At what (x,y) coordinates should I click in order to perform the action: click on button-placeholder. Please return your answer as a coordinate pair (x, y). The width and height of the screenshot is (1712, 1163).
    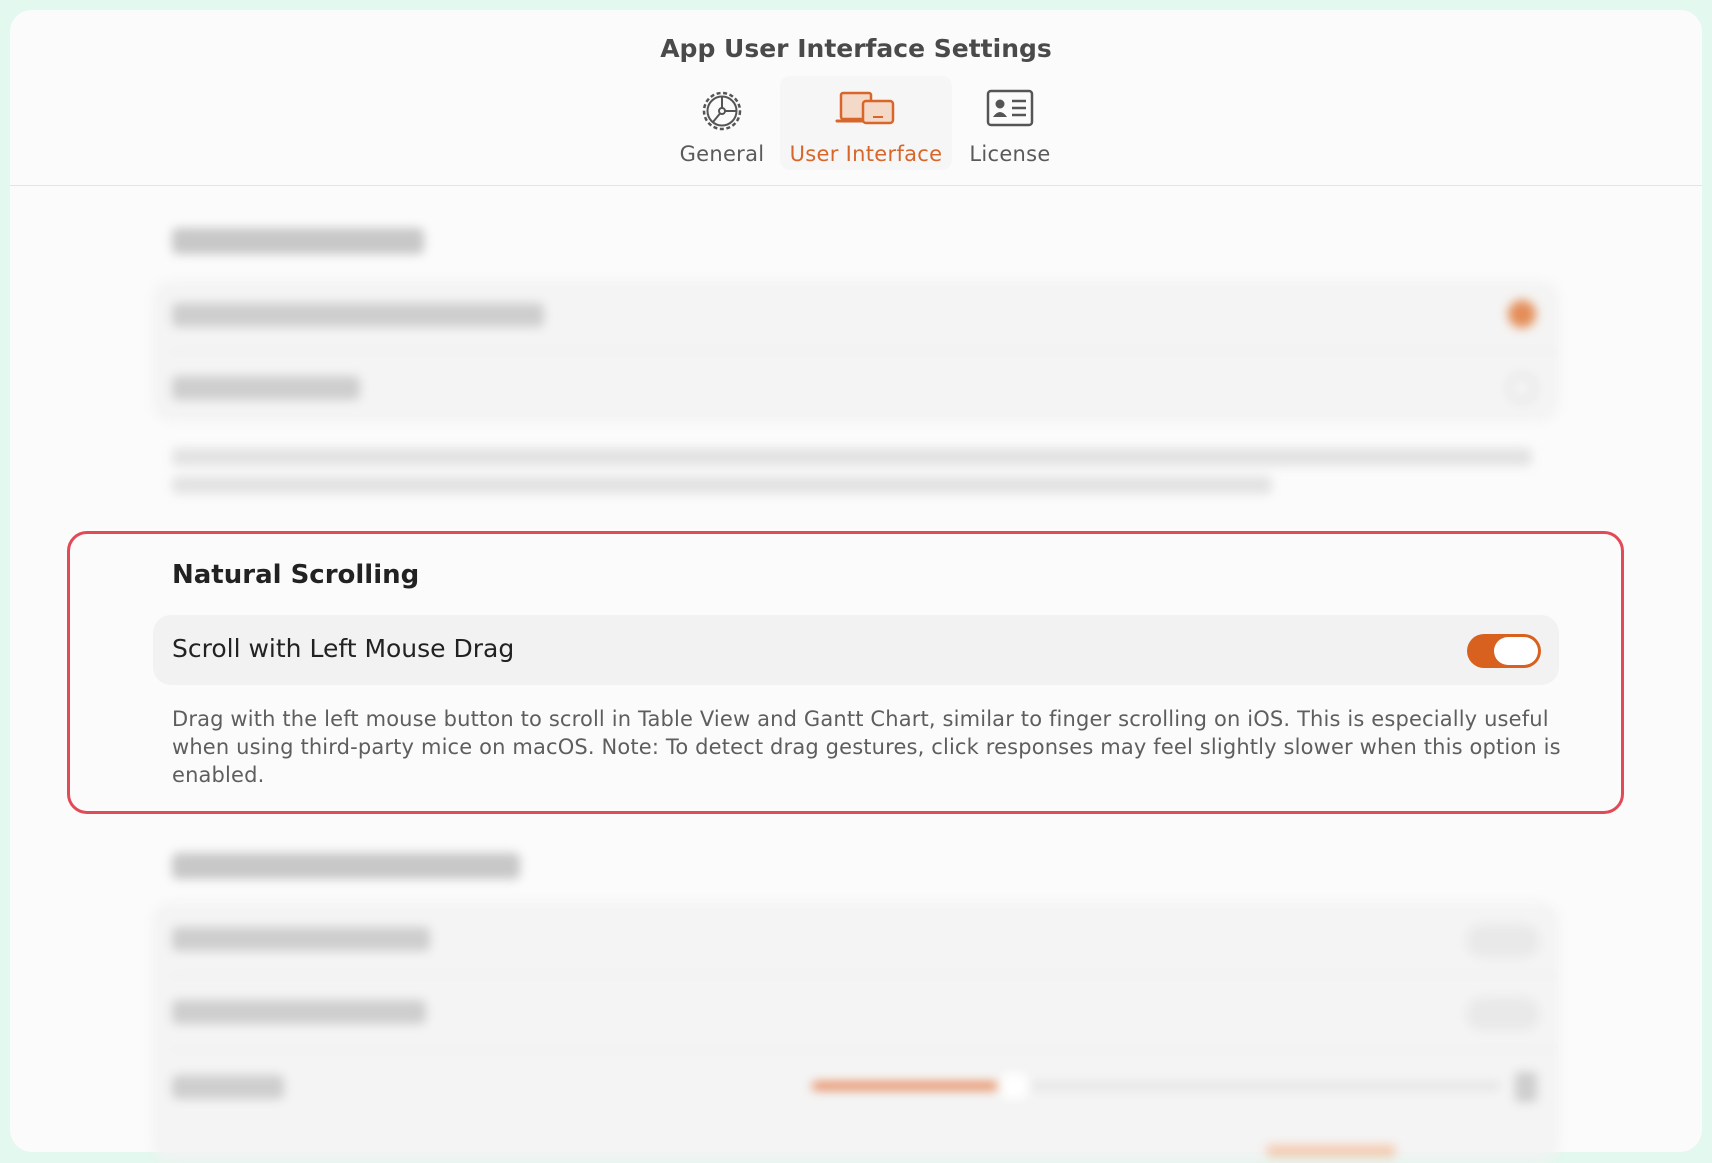
    Looking at the image, I should click on (1331, 1151).